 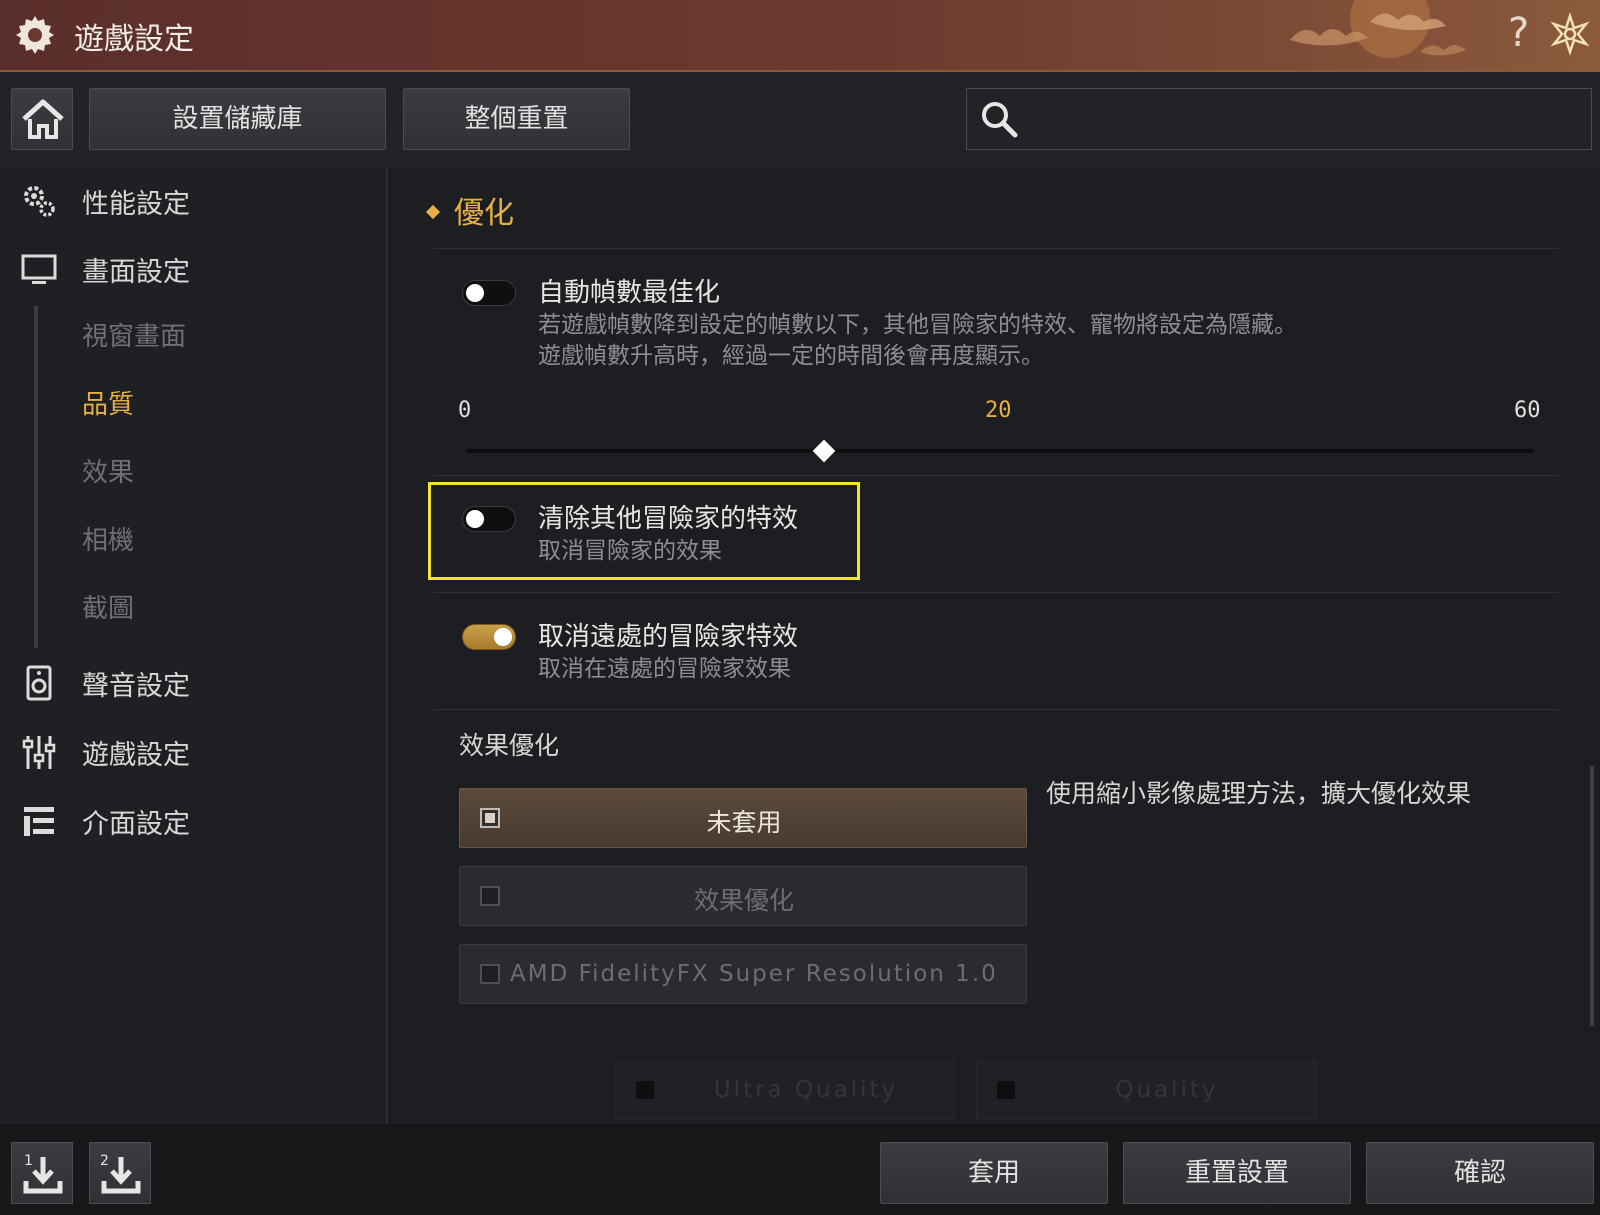 I want to click on gear-icon, so click(x=35, y=35).